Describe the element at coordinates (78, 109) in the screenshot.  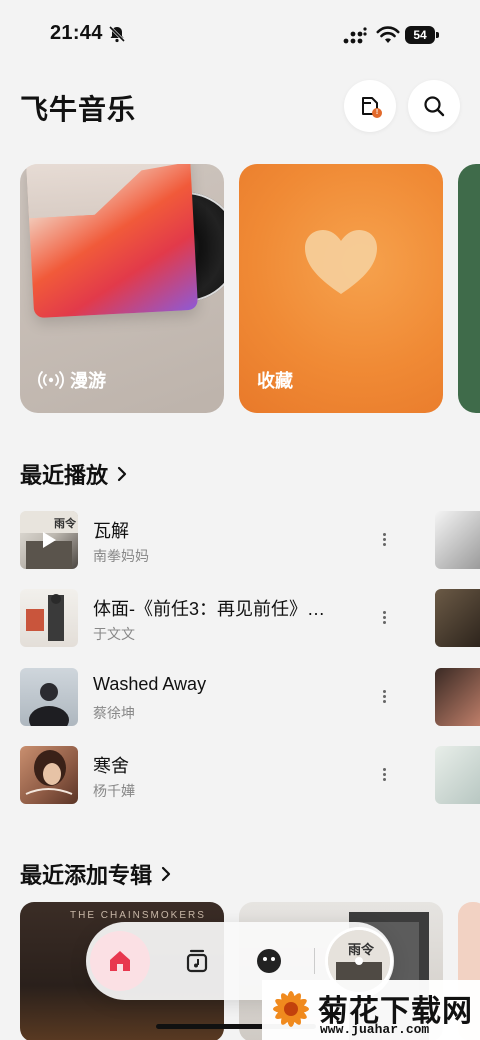
I see `app-title: 飞牛音乐` at that location.